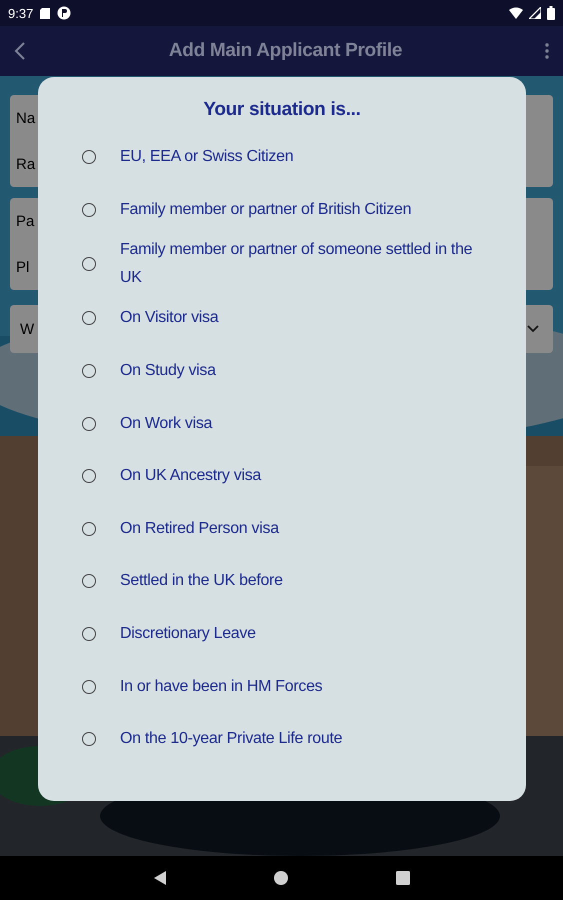 The image size is (563, 900). What do you see at coordinates (551, 13) in the screenshot?
I see `battery-icon` at bounding box center [551, 13].